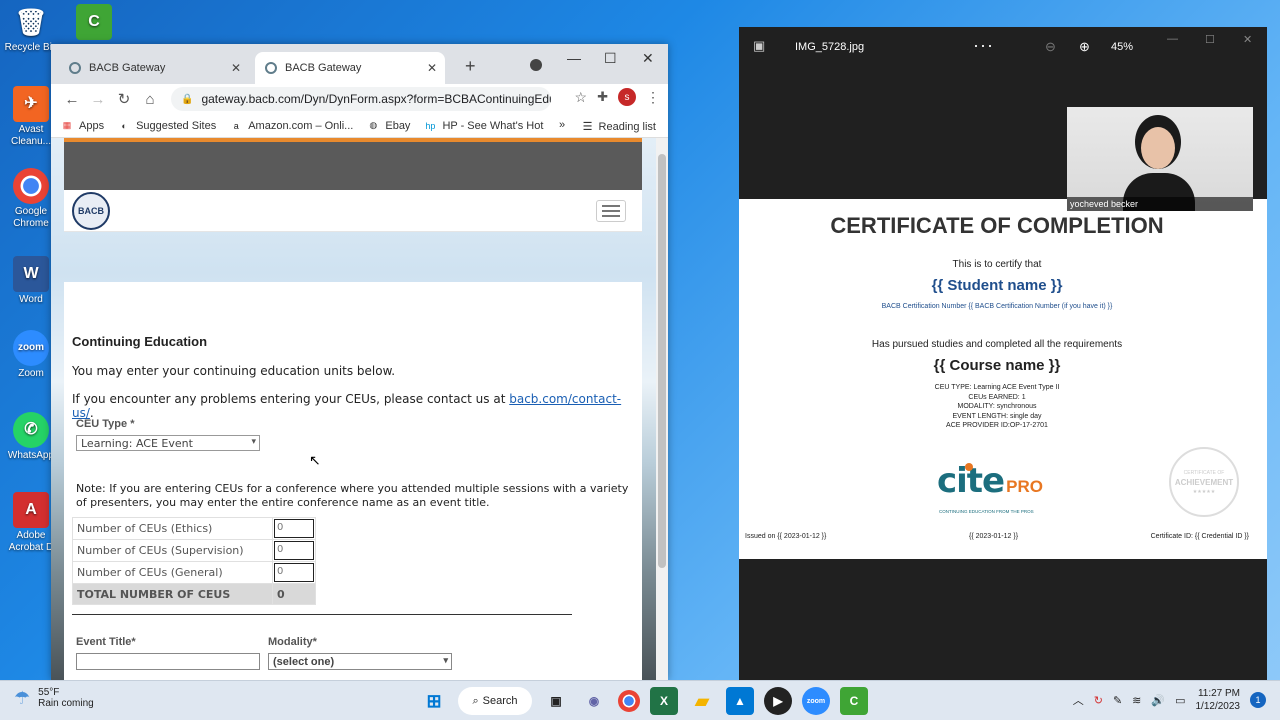 This screenshot has height=720, width=1280. Describe the element at coordinates (360, 661) in the screenshot. I see `modality-select: (select one) ▾` at that location.